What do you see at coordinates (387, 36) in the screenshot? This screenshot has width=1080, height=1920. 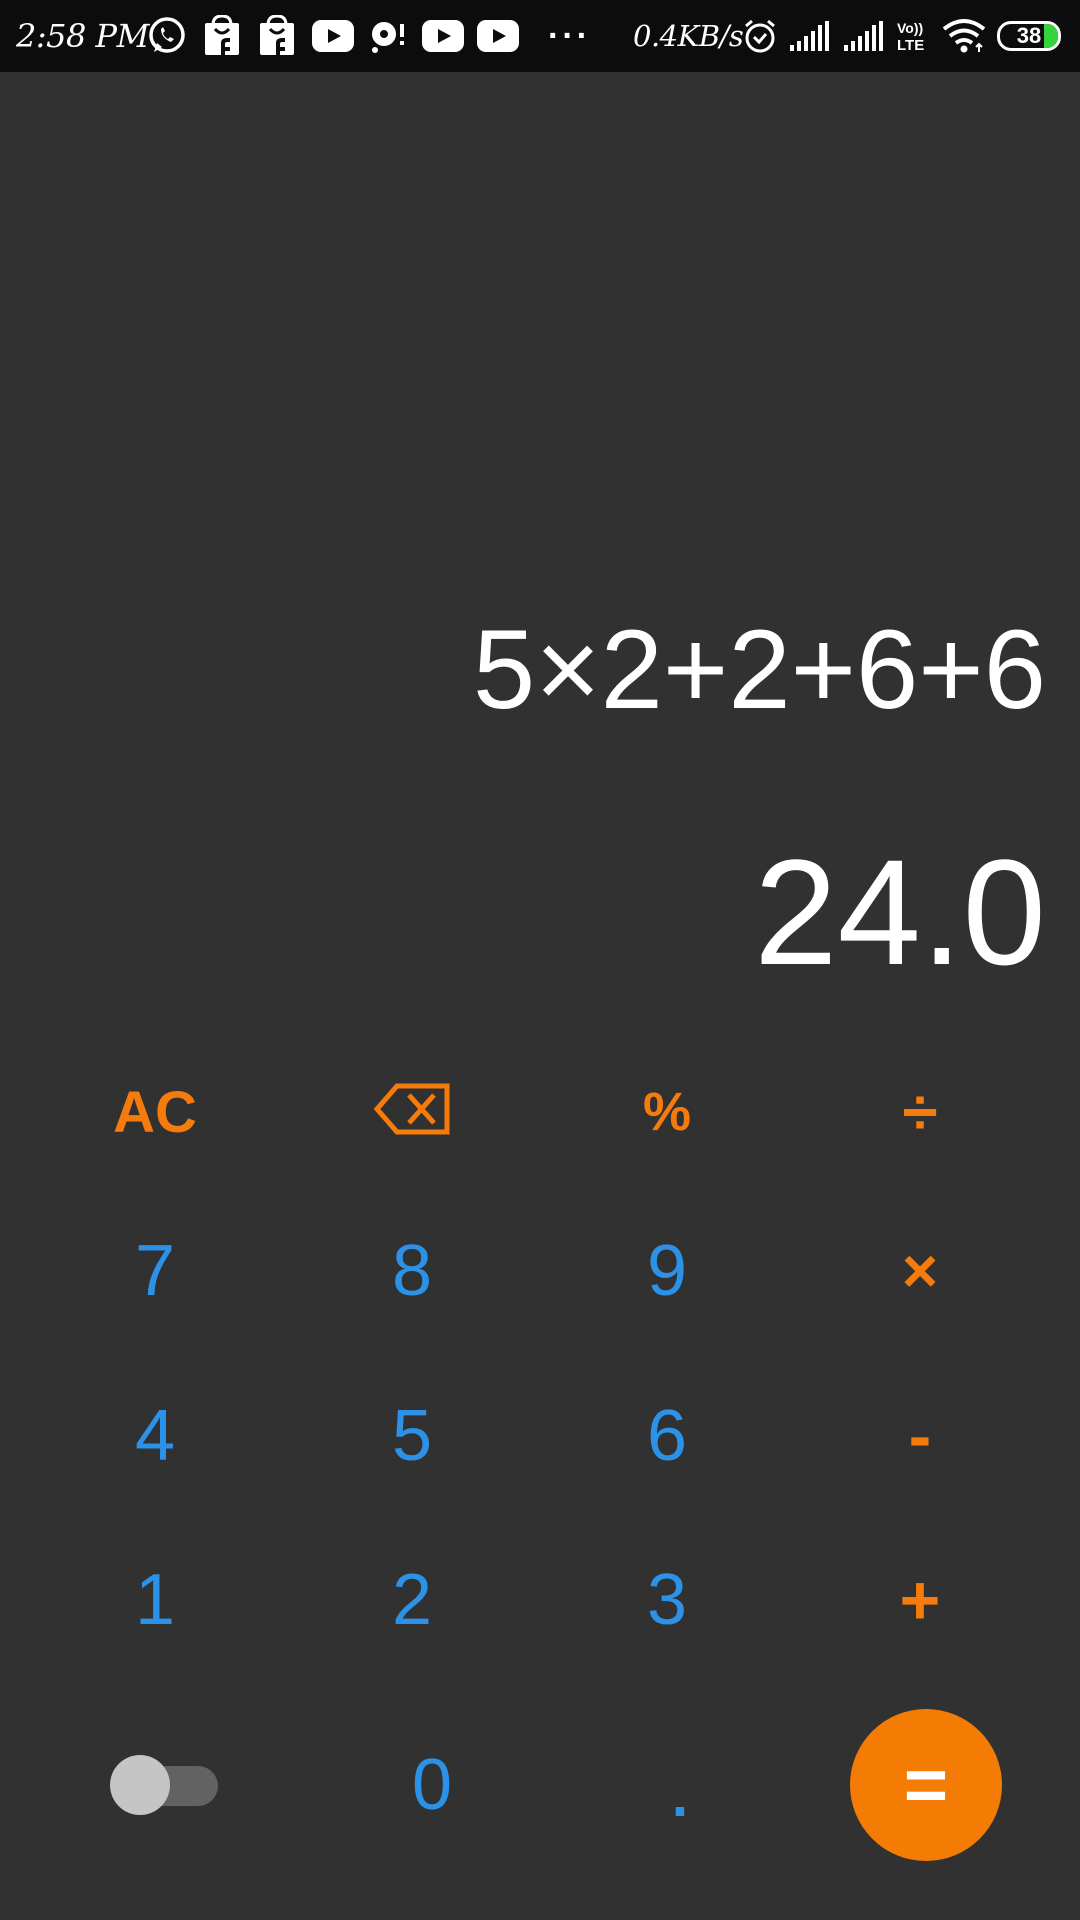 I see `notification-icon` at bounding box center [387, 36].